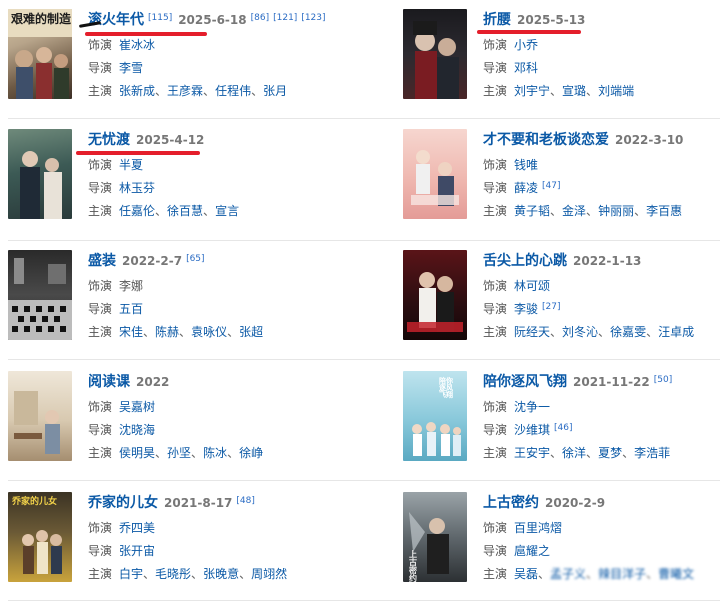  What do you see at coordinates (109, 382) in the screenshot?
I see `drama-title-link: 阅读课` at bounding box center [109, 382].